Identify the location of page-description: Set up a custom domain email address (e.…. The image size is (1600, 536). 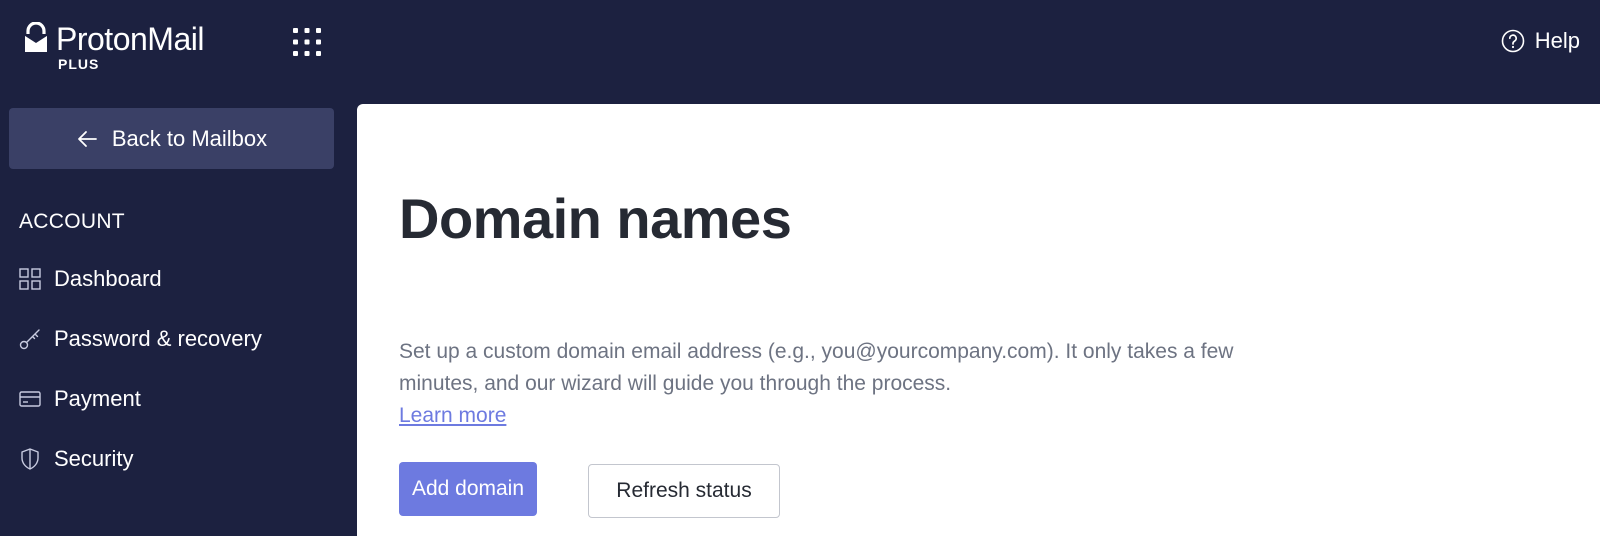
(816, 367).